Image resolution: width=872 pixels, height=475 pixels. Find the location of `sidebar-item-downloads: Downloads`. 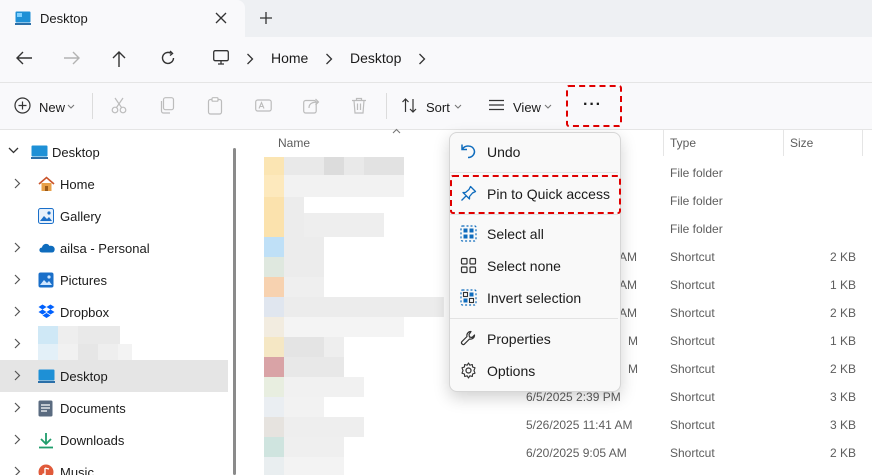

sidebar-item-downloads: Downloads is located at coordinates (114, 440).